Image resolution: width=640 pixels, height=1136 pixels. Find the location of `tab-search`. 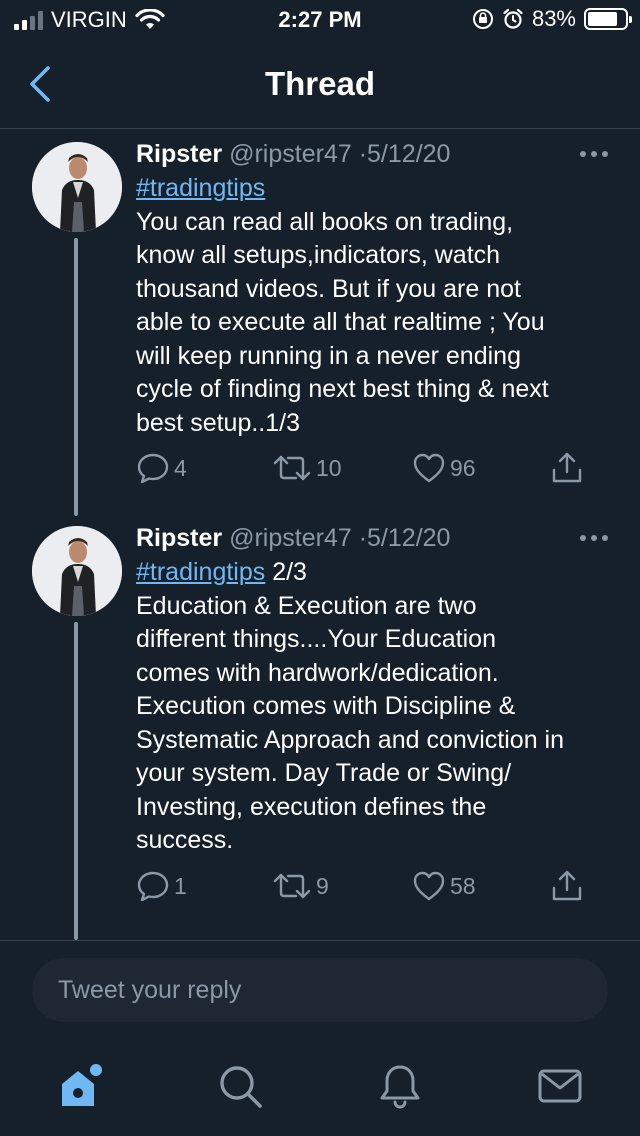

tab-search is located at coordinates (240, 1086).